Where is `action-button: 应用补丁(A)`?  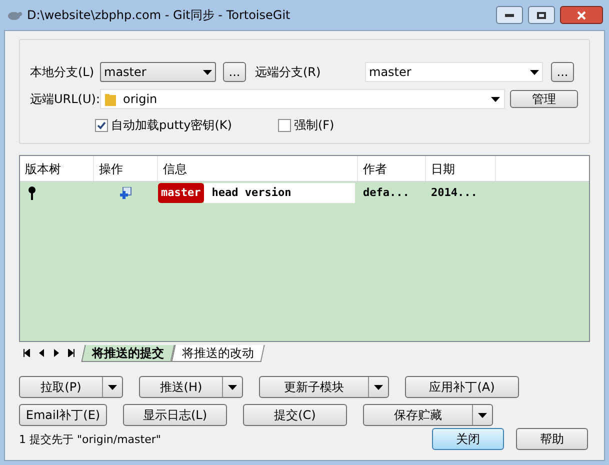
action-button: 应用补丁(A) is located at coordinates (462, 387).